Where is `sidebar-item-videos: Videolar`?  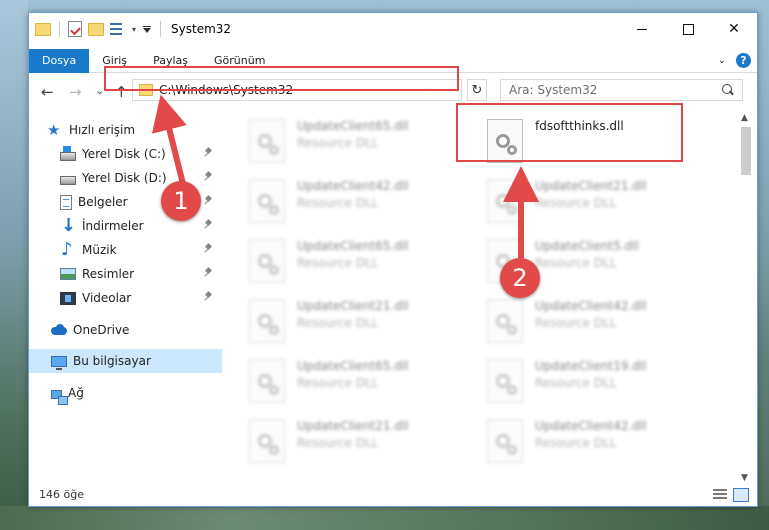 sidebar-item-videos: Videolar is located at coordinates (125, 298).